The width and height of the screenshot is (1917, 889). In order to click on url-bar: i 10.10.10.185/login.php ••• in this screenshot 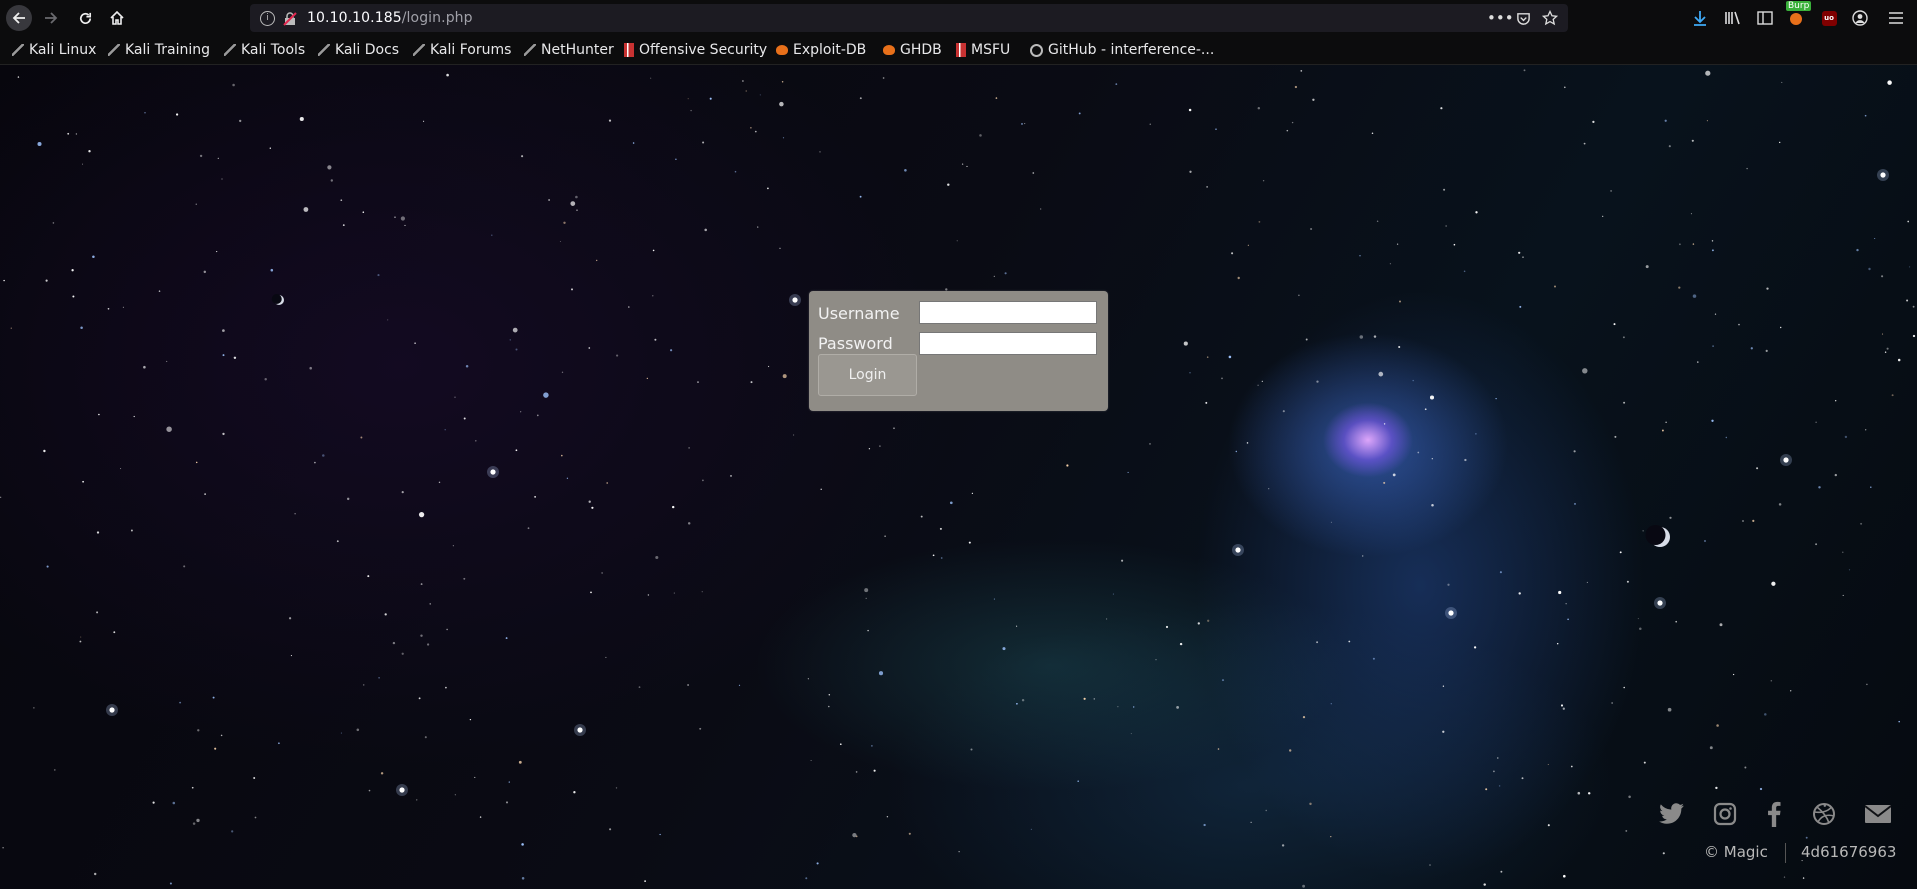, I will do `click(909, 18)`.